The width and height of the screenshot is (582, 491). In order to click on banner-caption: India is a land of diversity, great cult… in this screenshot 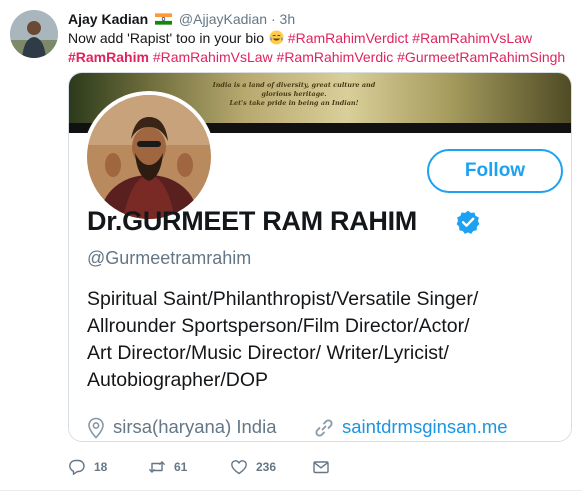, I will do `click(294, 94)`.